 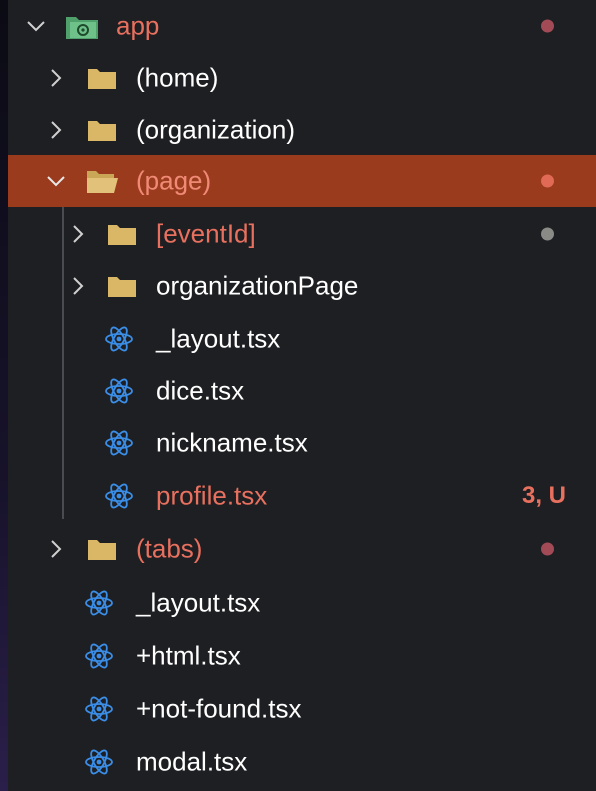 I want to click on tree-row-tabs: (tabs), so click(x=302, y=549).